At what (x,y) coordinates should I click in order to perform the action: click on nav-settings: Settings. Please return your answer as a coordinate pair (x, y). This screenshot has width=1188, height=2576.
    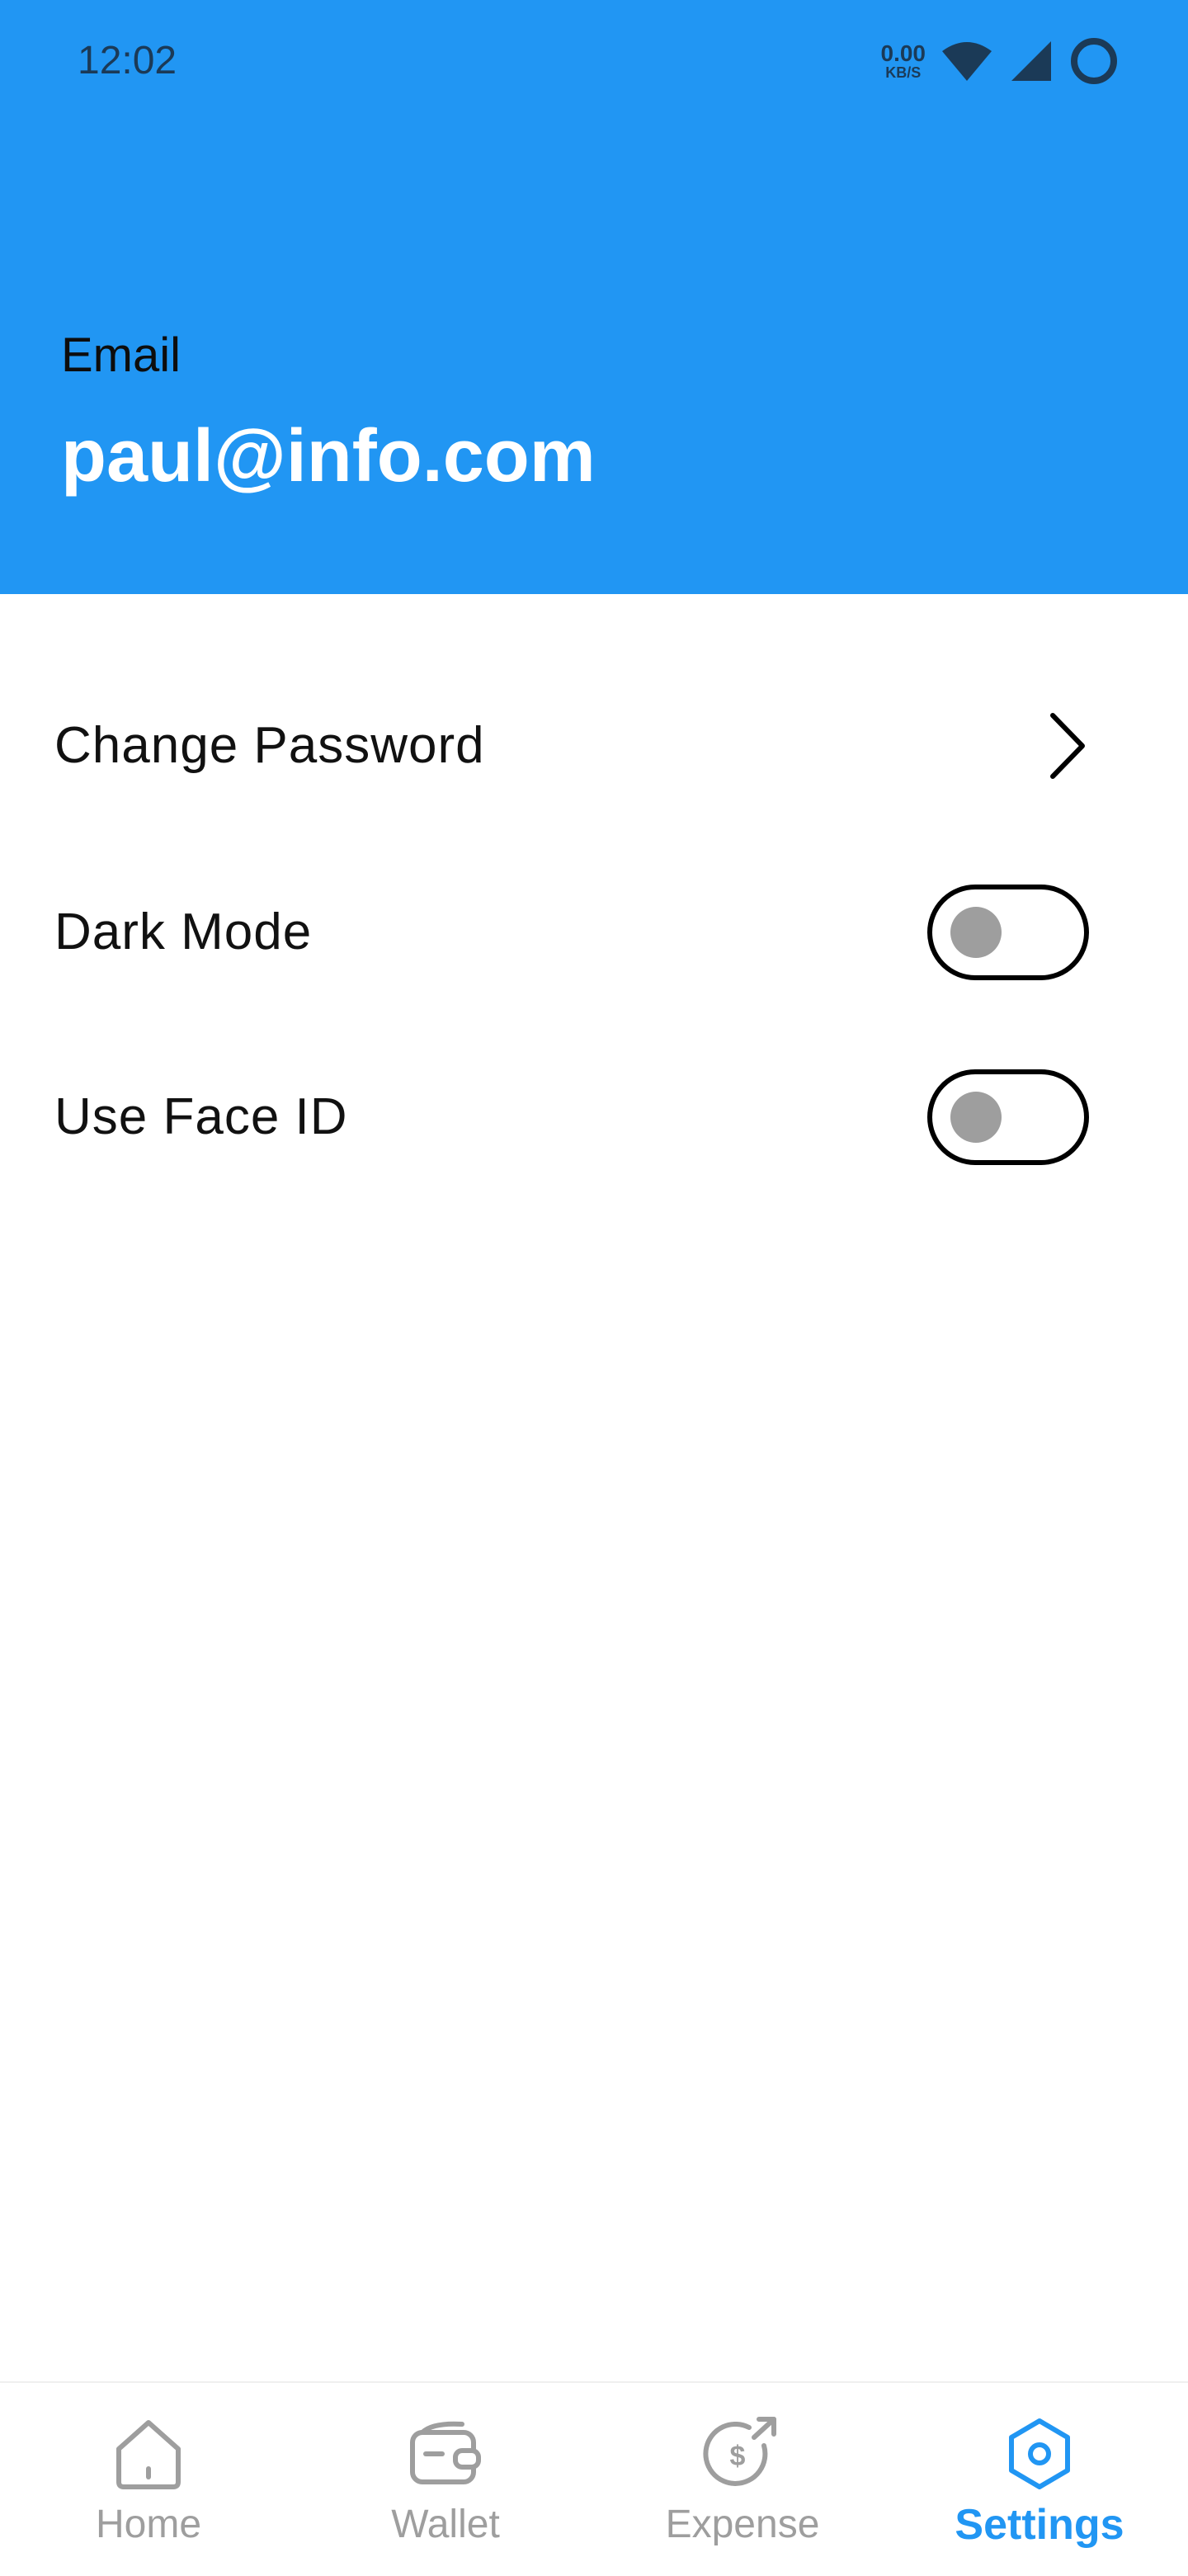
    Looking at the image, I should click on (1039, 2479).